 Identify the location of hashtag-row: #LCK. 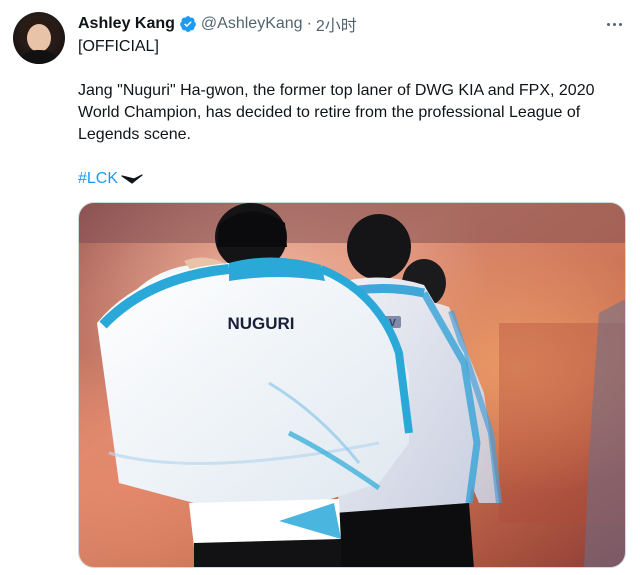
(110, 179).